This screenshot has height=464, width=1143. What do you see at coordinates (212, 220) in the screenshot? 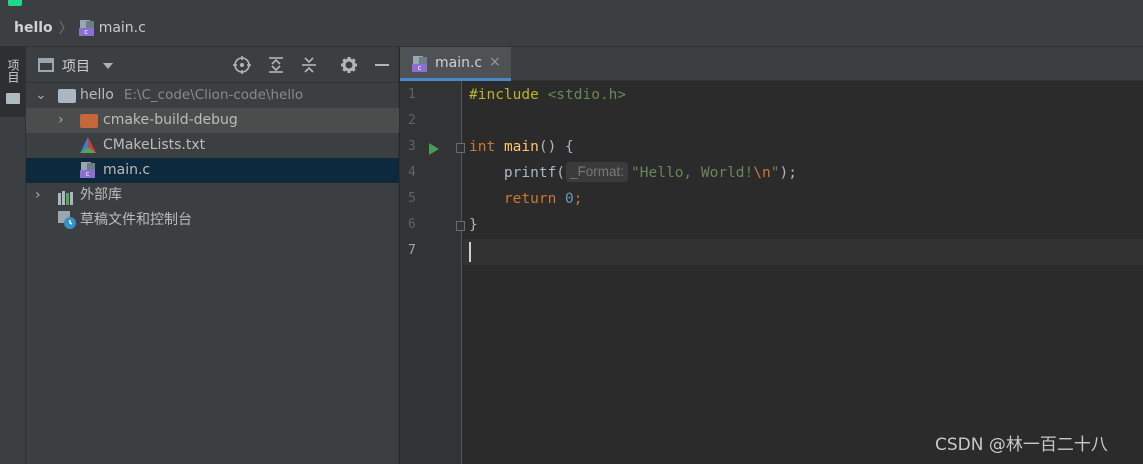
I see `tree-item-scratches: 草稿文件和控制台` at bounding box center [212, 220].